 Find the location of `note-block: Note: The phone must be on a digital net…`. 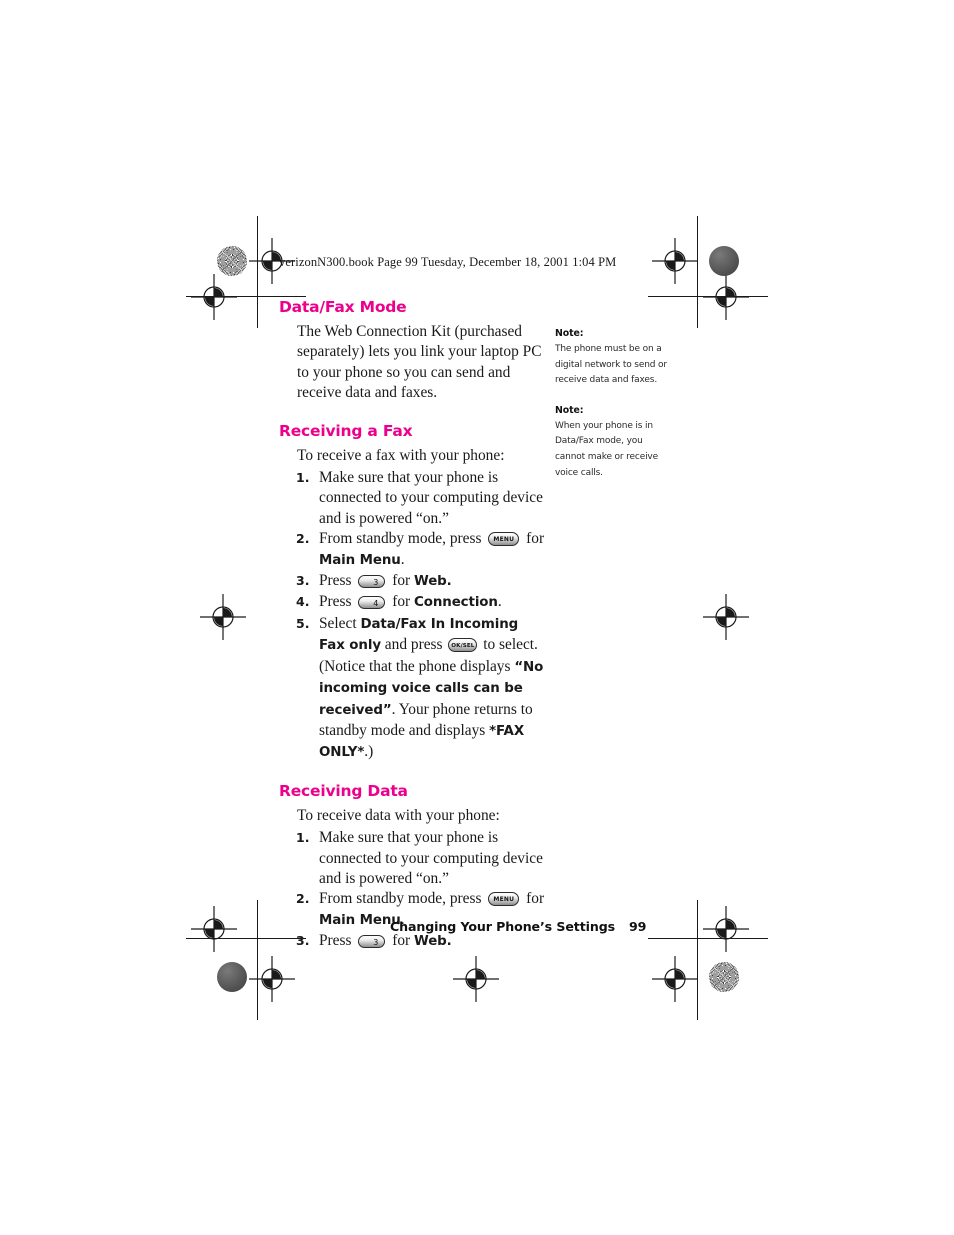

note-block: Note: The phone must be on a digital net… is located at coordinates (611, 358).